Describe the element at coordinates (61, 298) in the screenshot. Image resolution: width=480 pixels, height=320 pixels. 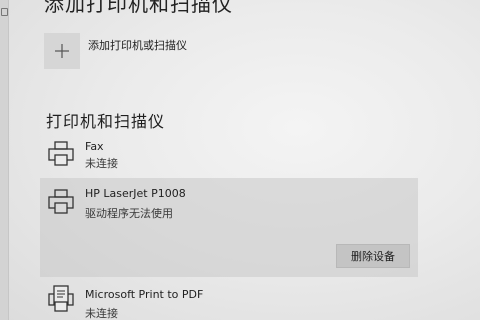
I see `pdf-printer-icon` at that location.